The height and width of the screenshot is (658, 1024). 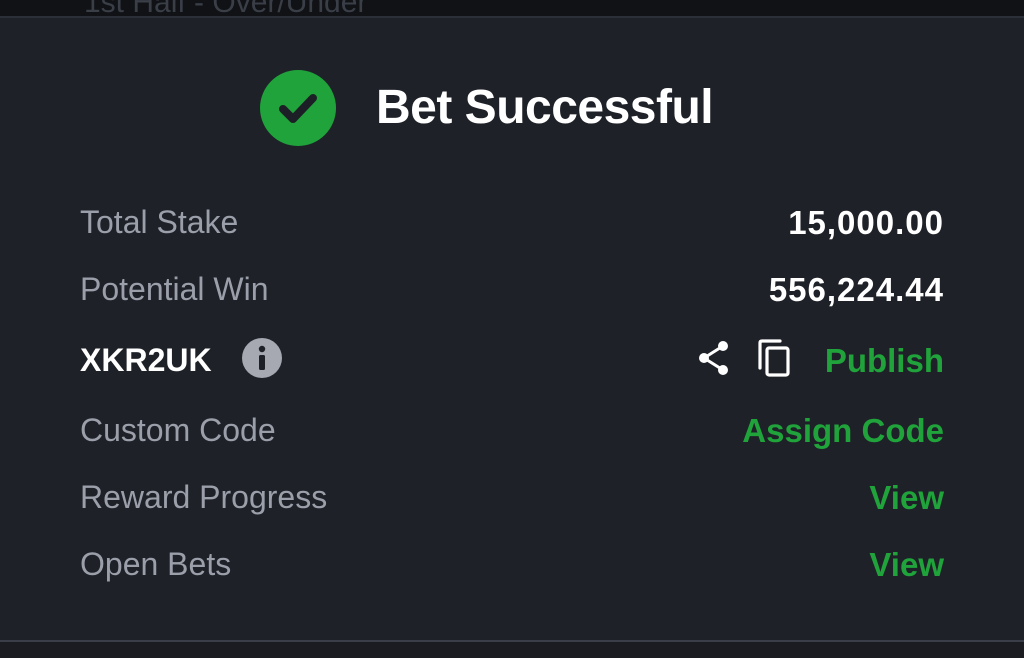 What do you see at coordinates (866, 222) in the screenshot?
I see `total-stake-value: 15,000.00` at bounding box center [866, 222].